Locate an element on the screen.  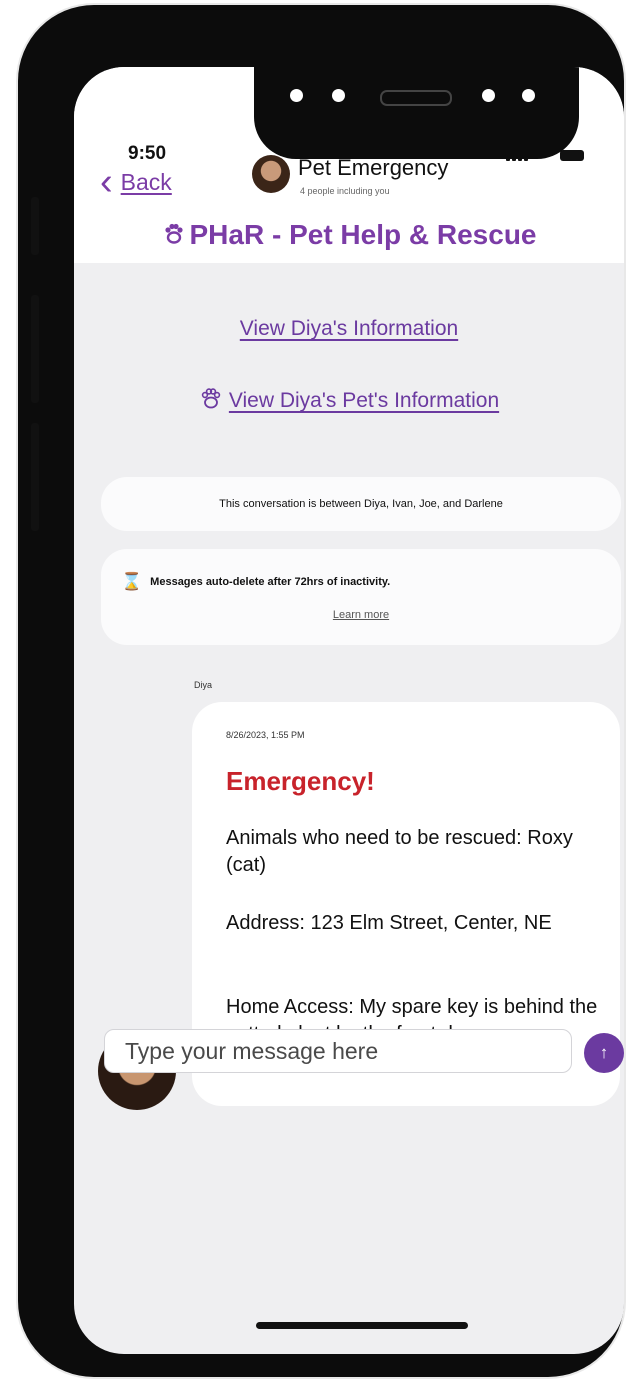
group-avatar is located at coordinates (271, 174).